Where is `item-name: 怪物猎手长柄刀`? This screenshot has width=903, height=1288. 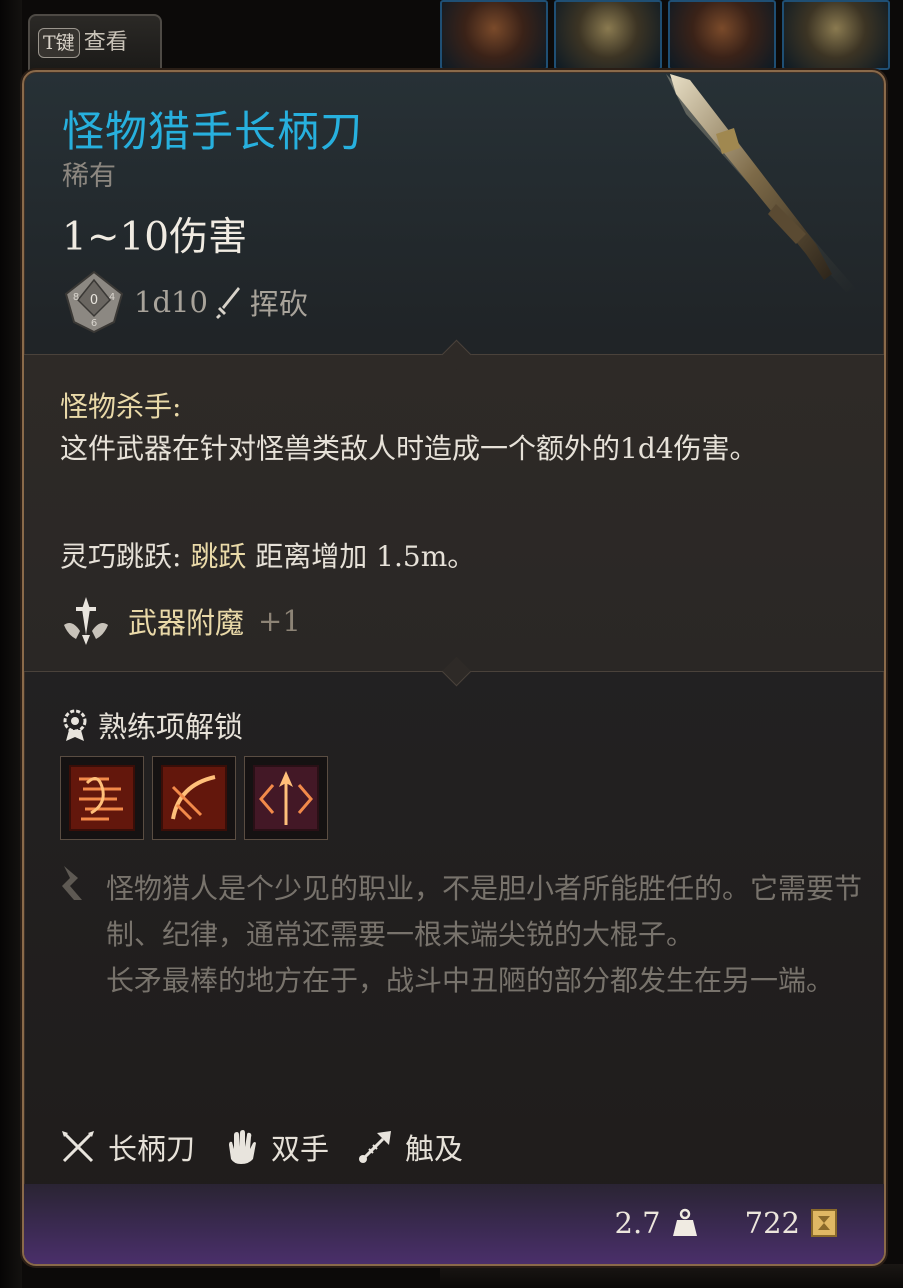 item-name: 怪物猎手长柄刀 is located at coordinates (213, 131).